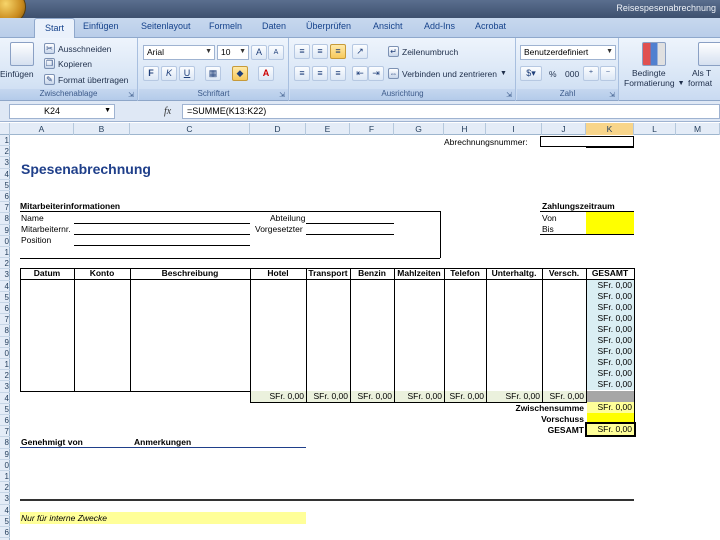  What do you see at coordinates (166, 26) in the screenshot?
I see `tab-seitenlayout: Seitenlayout` at bounding box center [166, 26].